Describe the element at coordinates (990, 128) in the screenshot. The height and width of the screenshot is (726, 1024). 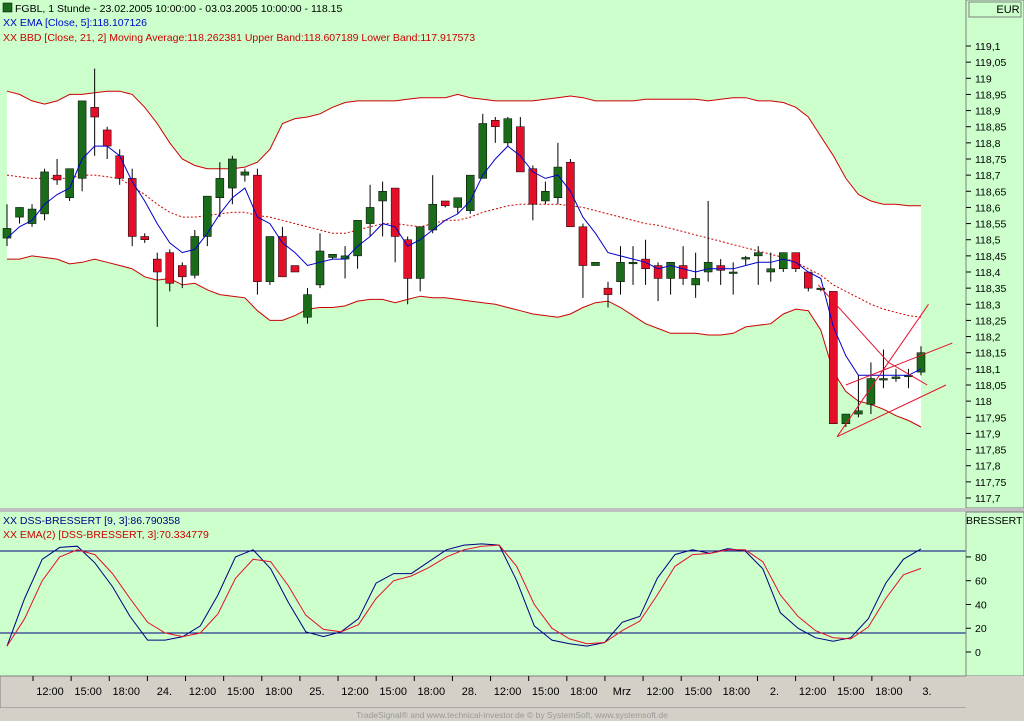
I see `price-tick-label: 118,85` at that location.